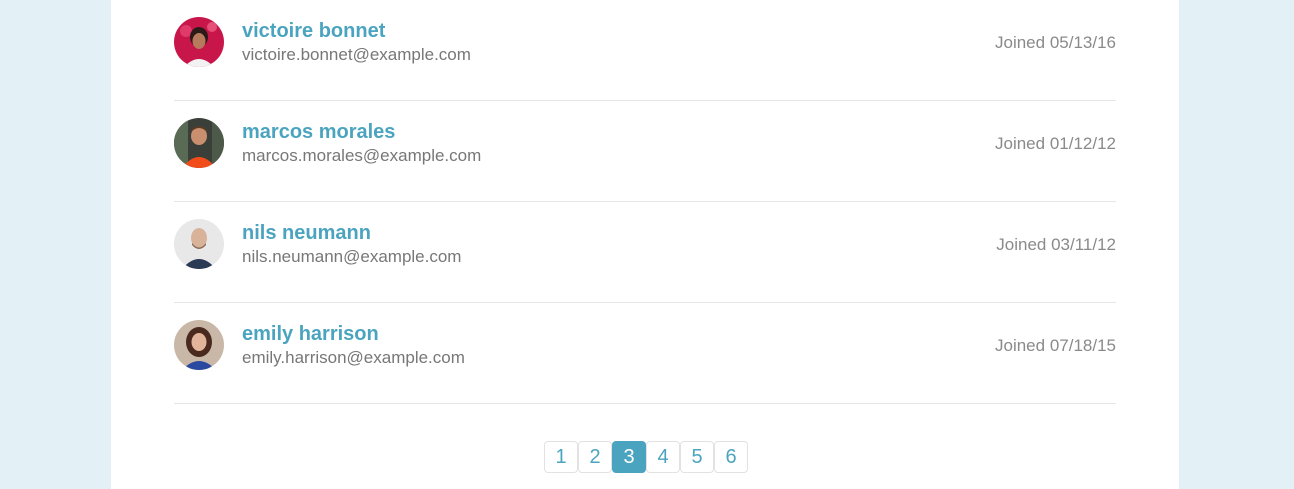 This screenshot has width=1294, height=489. What do you see at coordinates (353, 357) in the screenshot?
I see `user-email: emily.harrison@example.com` at bounding box center [353, 357].